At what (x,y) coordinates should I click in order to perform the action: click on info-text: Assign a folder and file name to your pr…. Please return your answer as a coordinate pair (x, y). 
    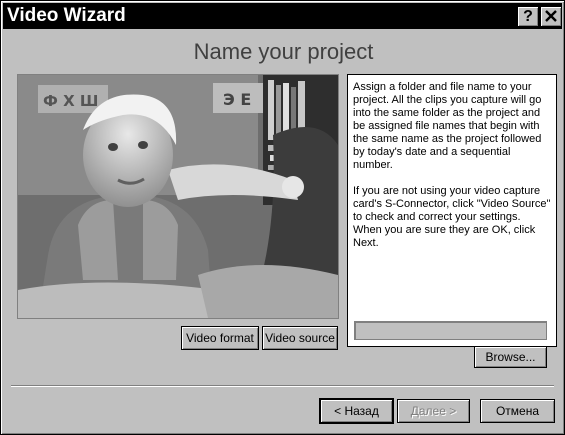
    Looking at the image, I should click on (452, 172).